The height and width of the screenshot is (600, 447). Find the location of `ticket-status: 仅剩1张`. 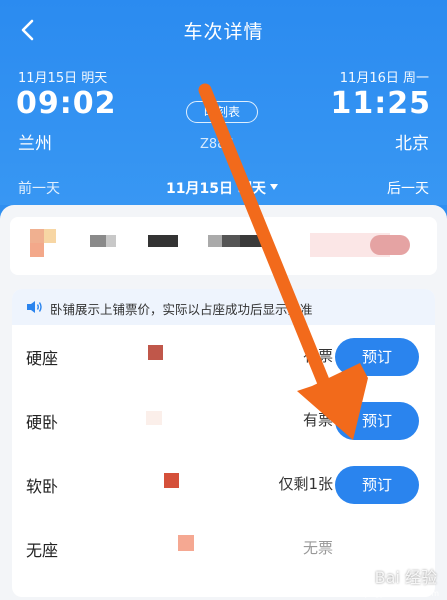

ticket-status: 仅剩1张 is located at coordinates (305, 484).